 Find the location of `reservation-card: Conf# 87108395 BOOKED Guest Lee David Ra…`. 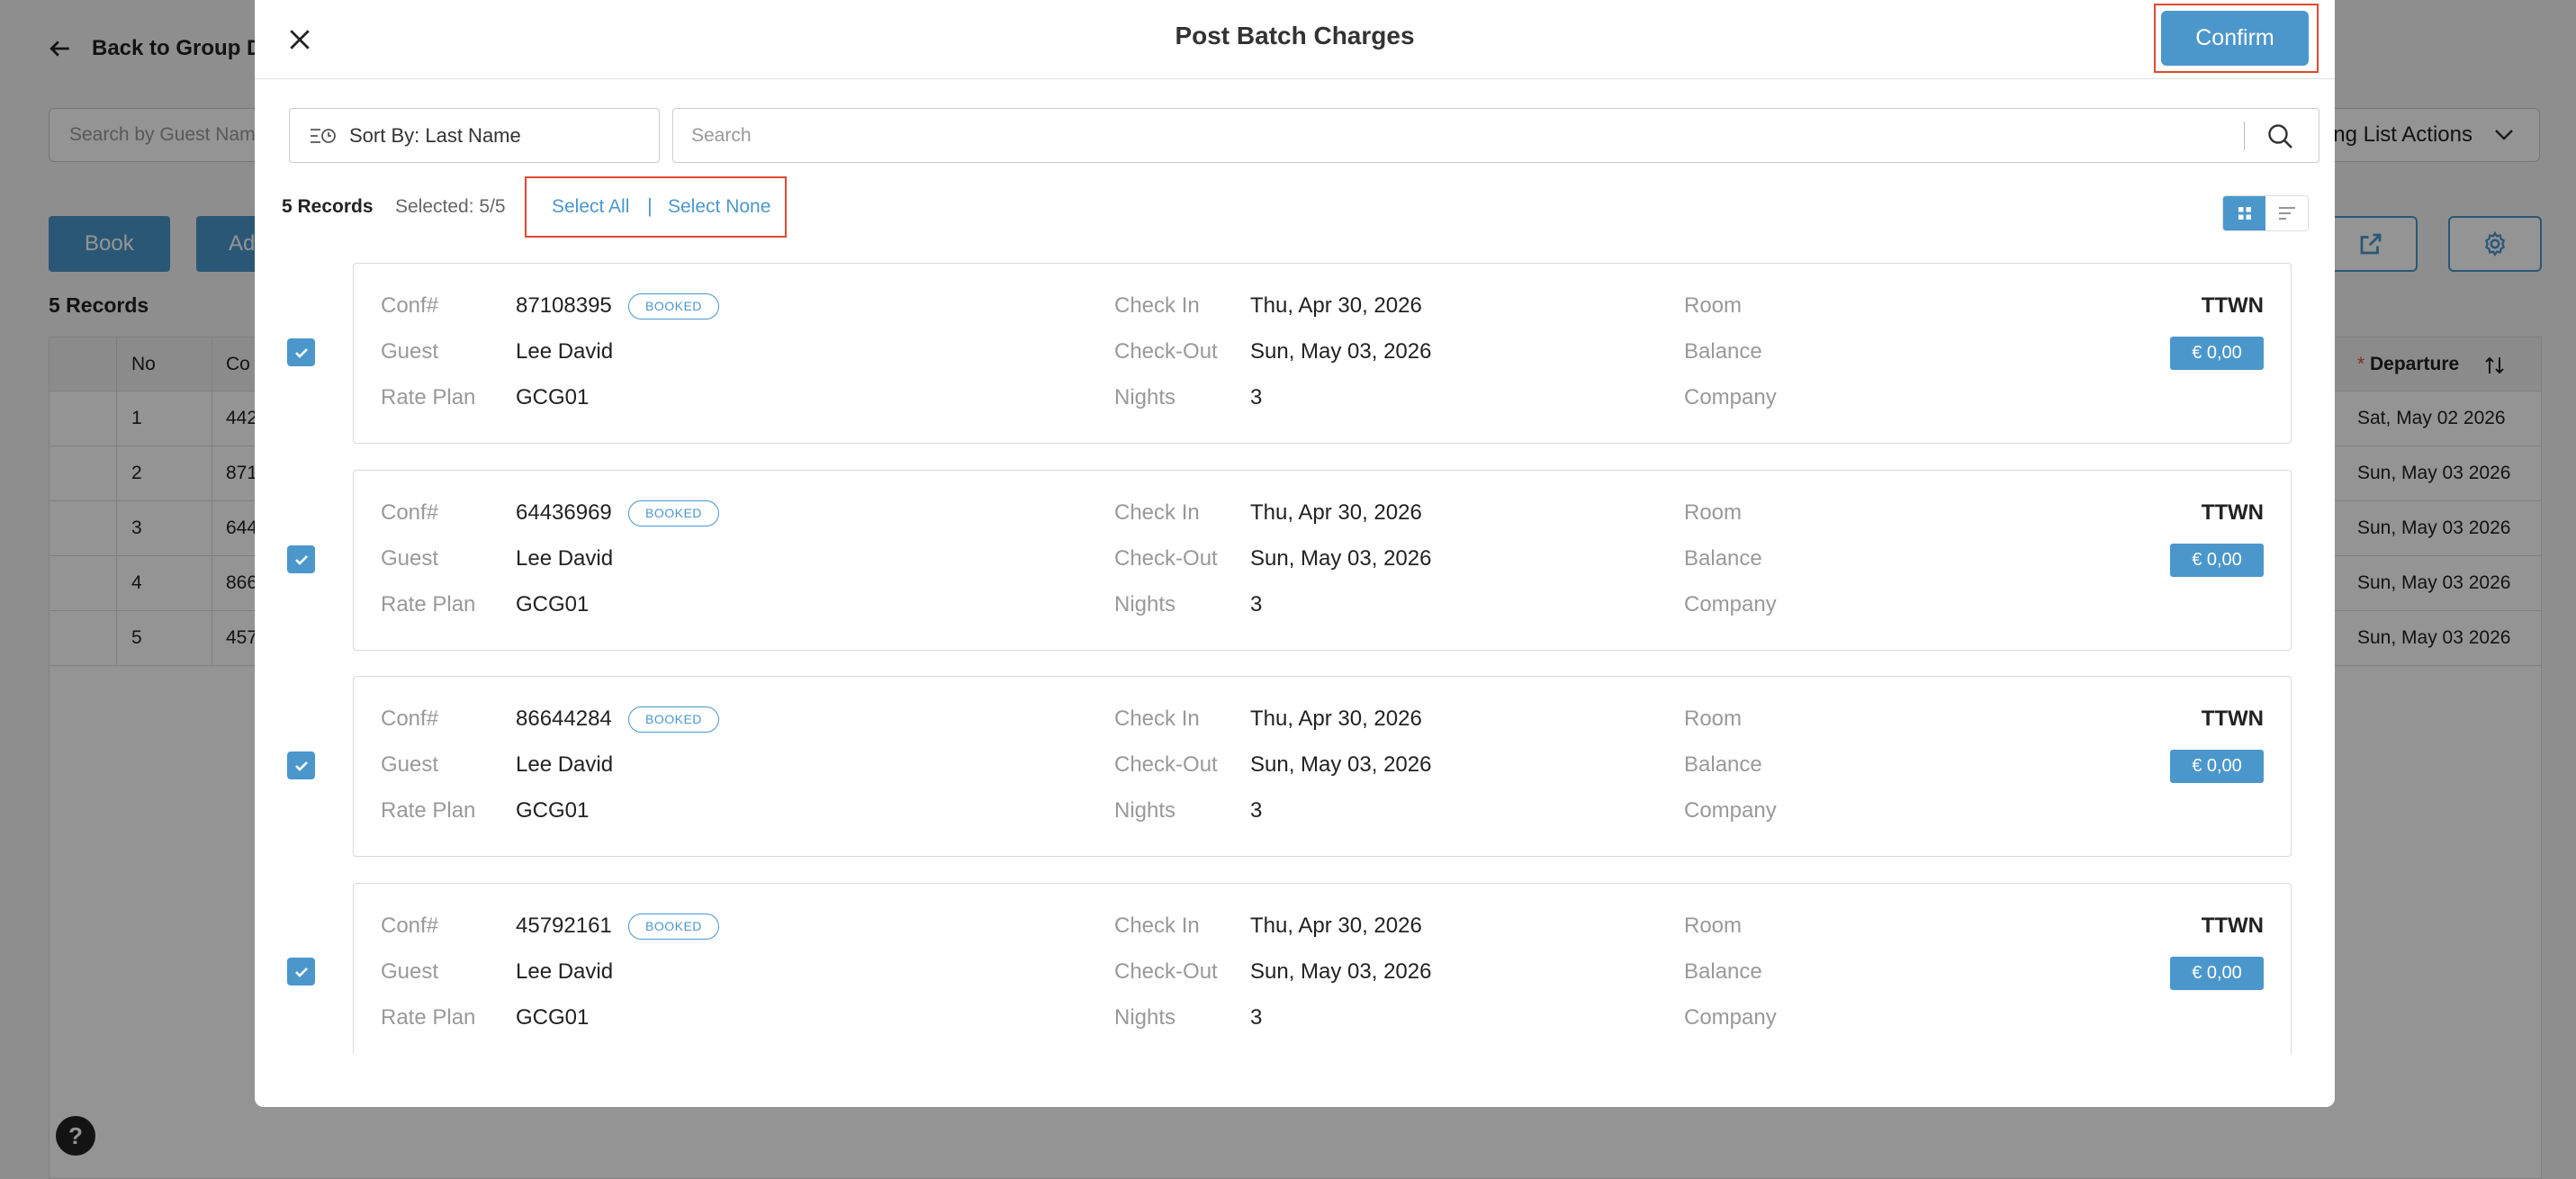

reservation-card: Conf# 87108395 BOOKED Guest Lee David Ra… is located at coordinates (1322, 353).